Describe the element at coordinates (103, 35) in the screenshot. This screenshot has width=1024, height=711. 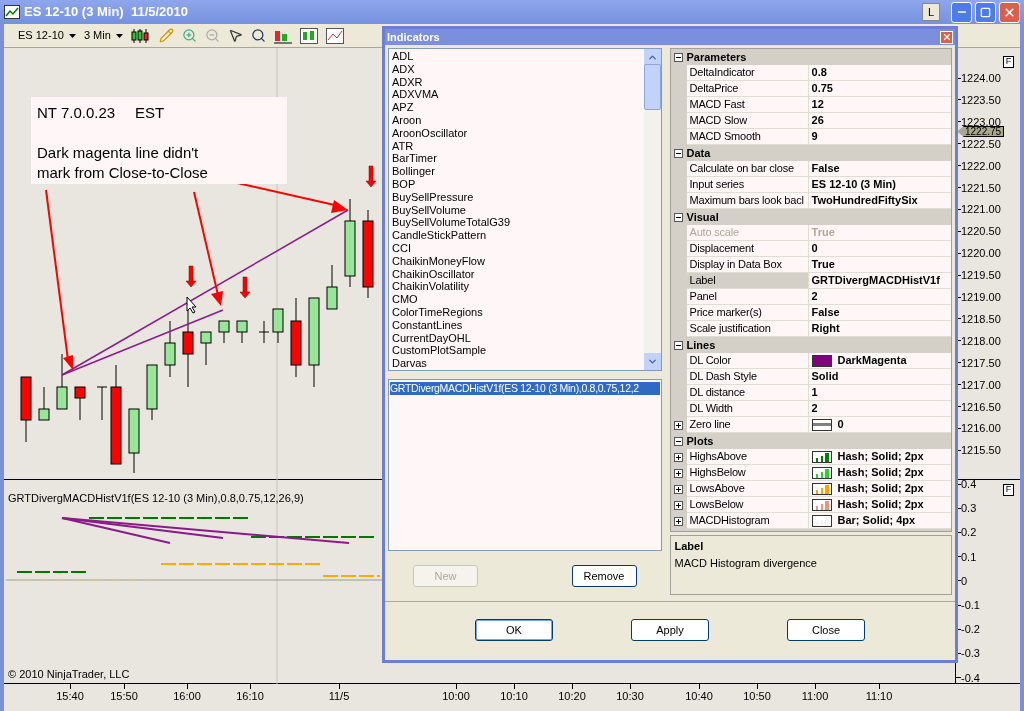
I see `interval-dropdown: 3 Min` at that location.